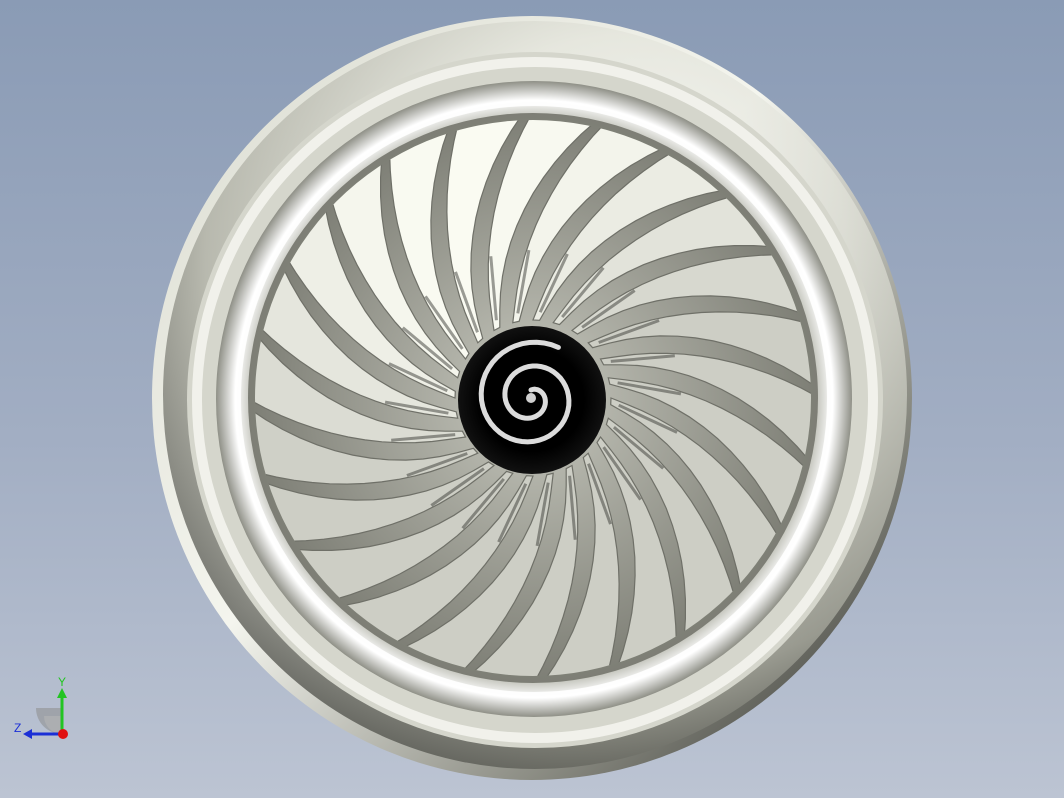 This screenshot has height=798, width=1064. I want to click on x-axis-dot-icon, so click(63, 734).